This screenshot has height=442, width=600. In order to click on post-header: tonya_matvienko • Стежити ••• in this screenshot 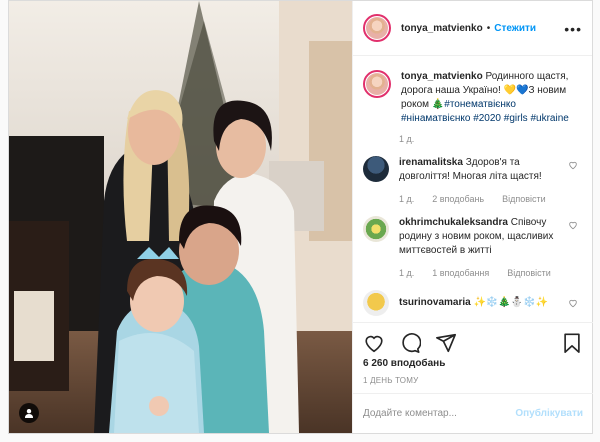, I will do `click(472, 28)`.